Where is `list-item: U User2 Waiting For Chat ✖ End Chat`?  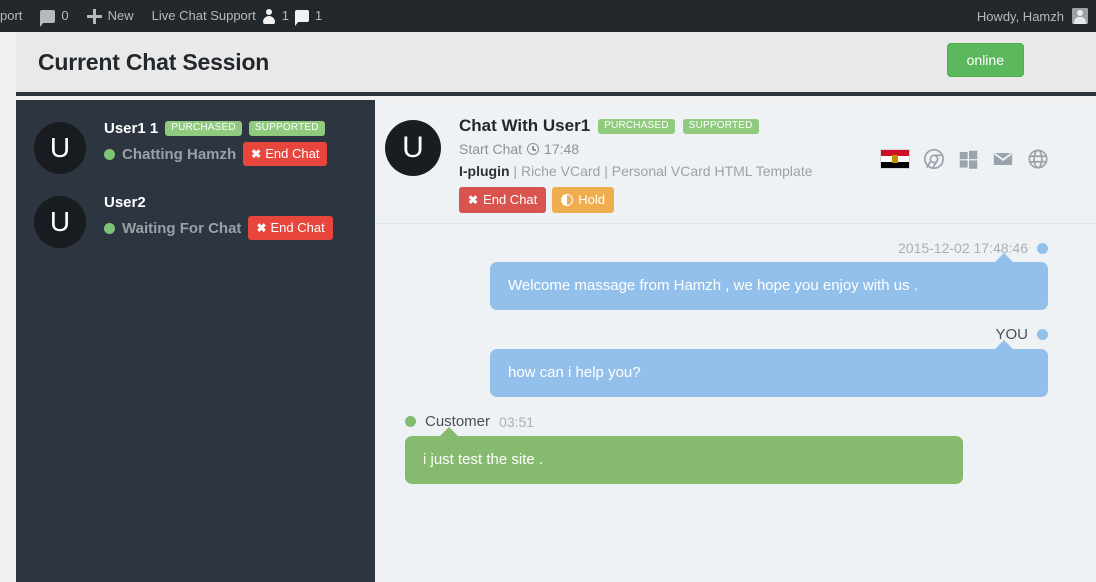
list-item: U User2 Waiting For Chat ✖ End Chat is located at coordinates (195, 211).